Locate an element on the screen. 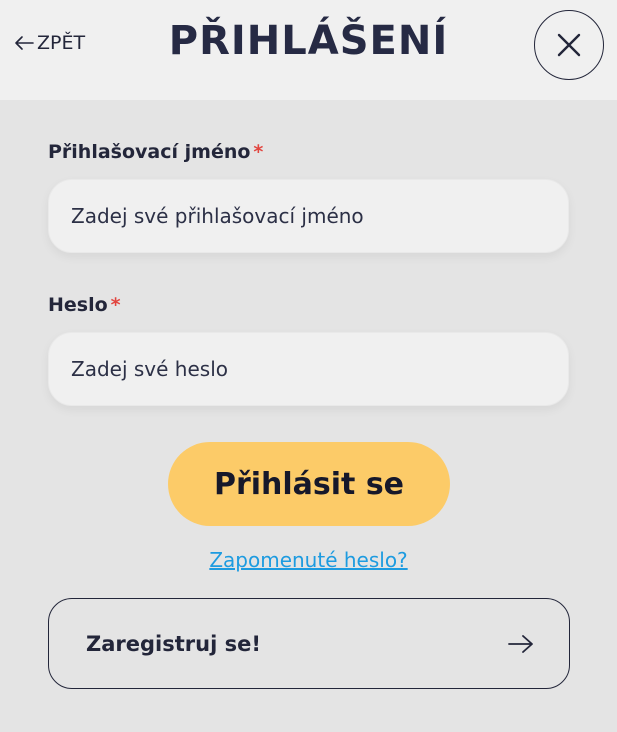 Image resolution: width=617 pixels, height=732 pixels. register-button: Zaregistruj se! is located at coordinates (309, 643).